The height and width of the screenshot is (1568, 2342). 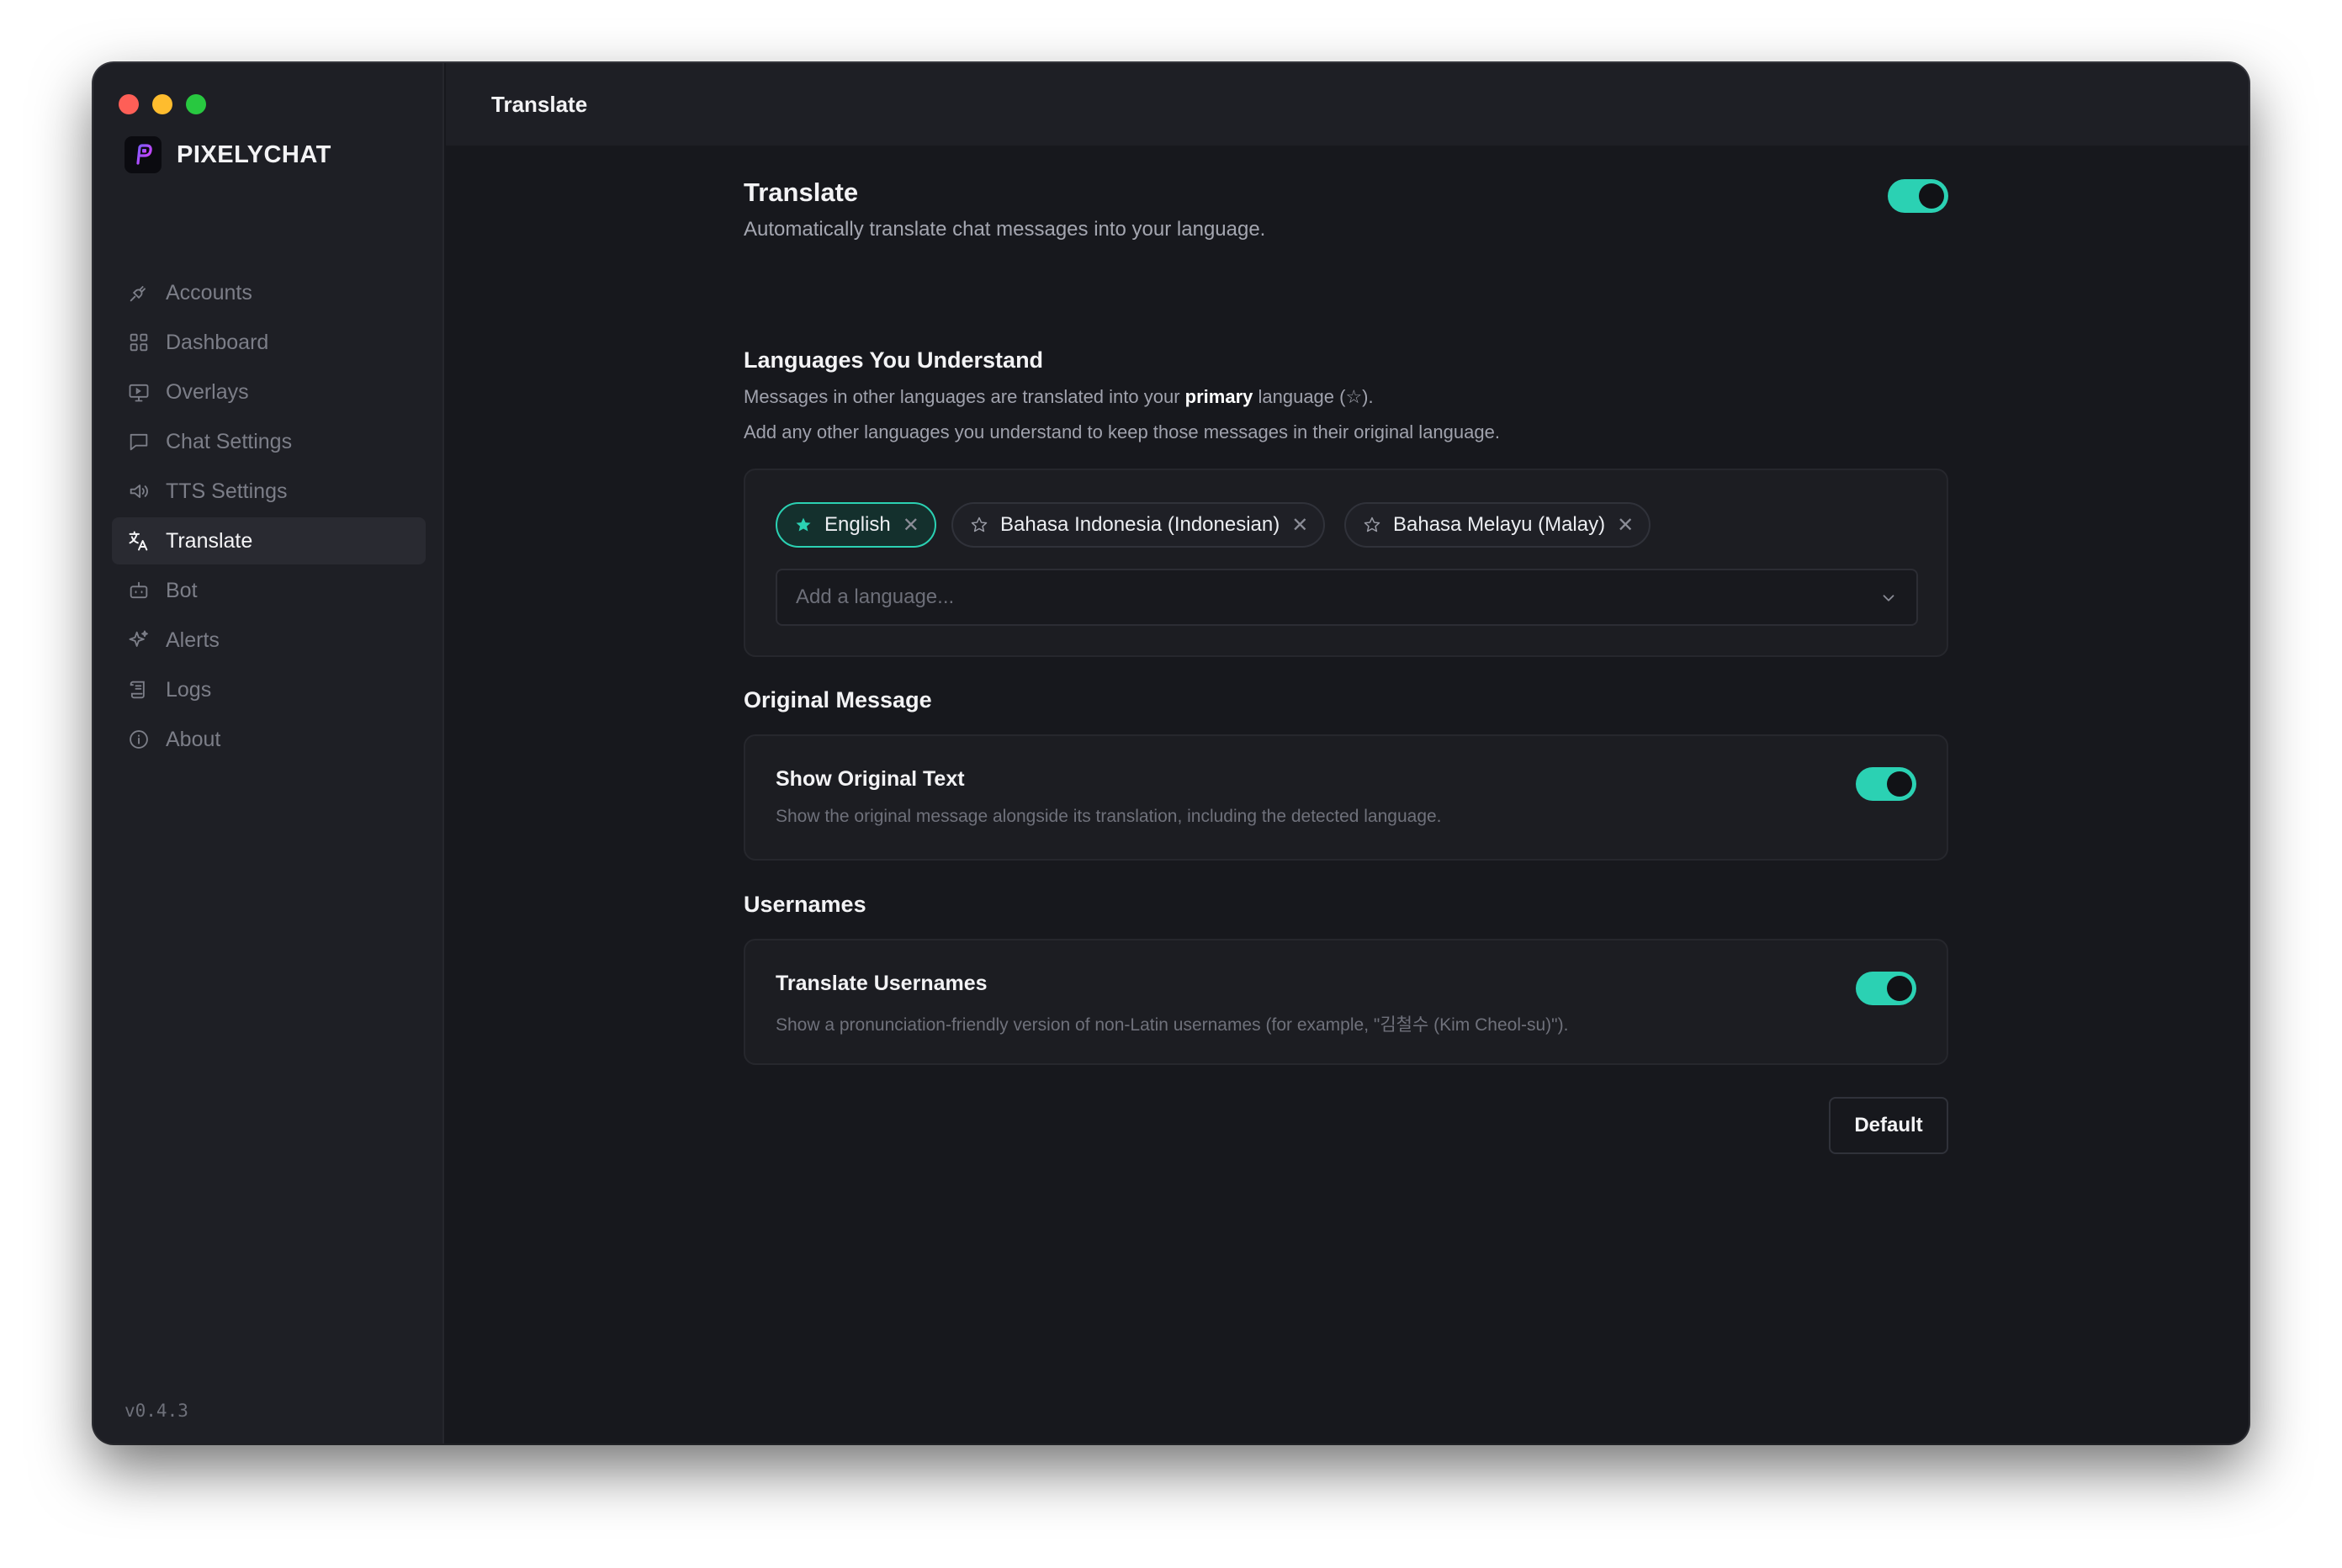 What do you see at coordinates (139, 690) in the screenshot?
I see `scroll-icon` at bounding box center [139, 690].